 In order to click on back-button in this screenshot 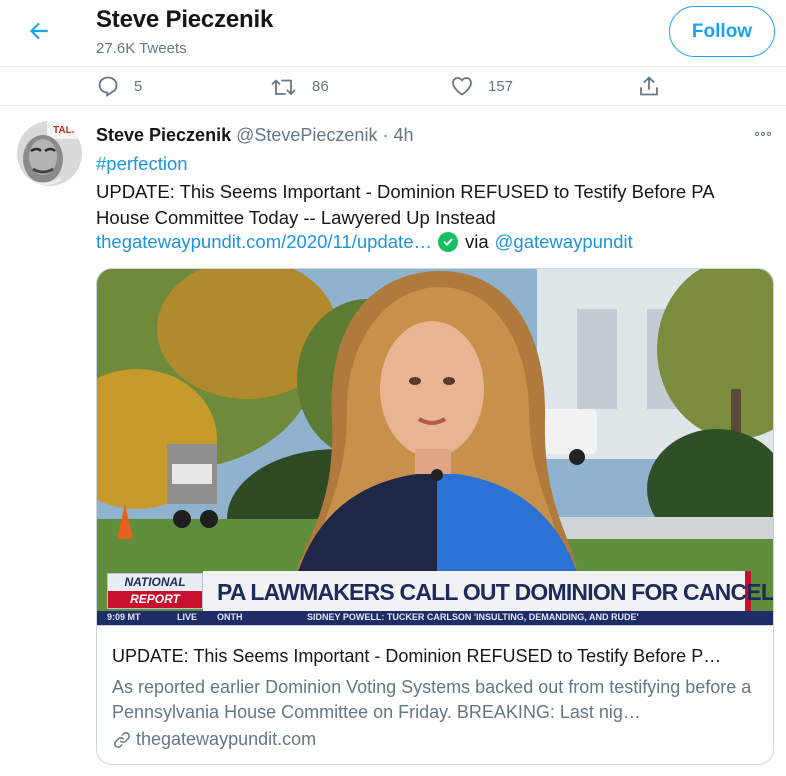, I will do `click(39, 31)`.